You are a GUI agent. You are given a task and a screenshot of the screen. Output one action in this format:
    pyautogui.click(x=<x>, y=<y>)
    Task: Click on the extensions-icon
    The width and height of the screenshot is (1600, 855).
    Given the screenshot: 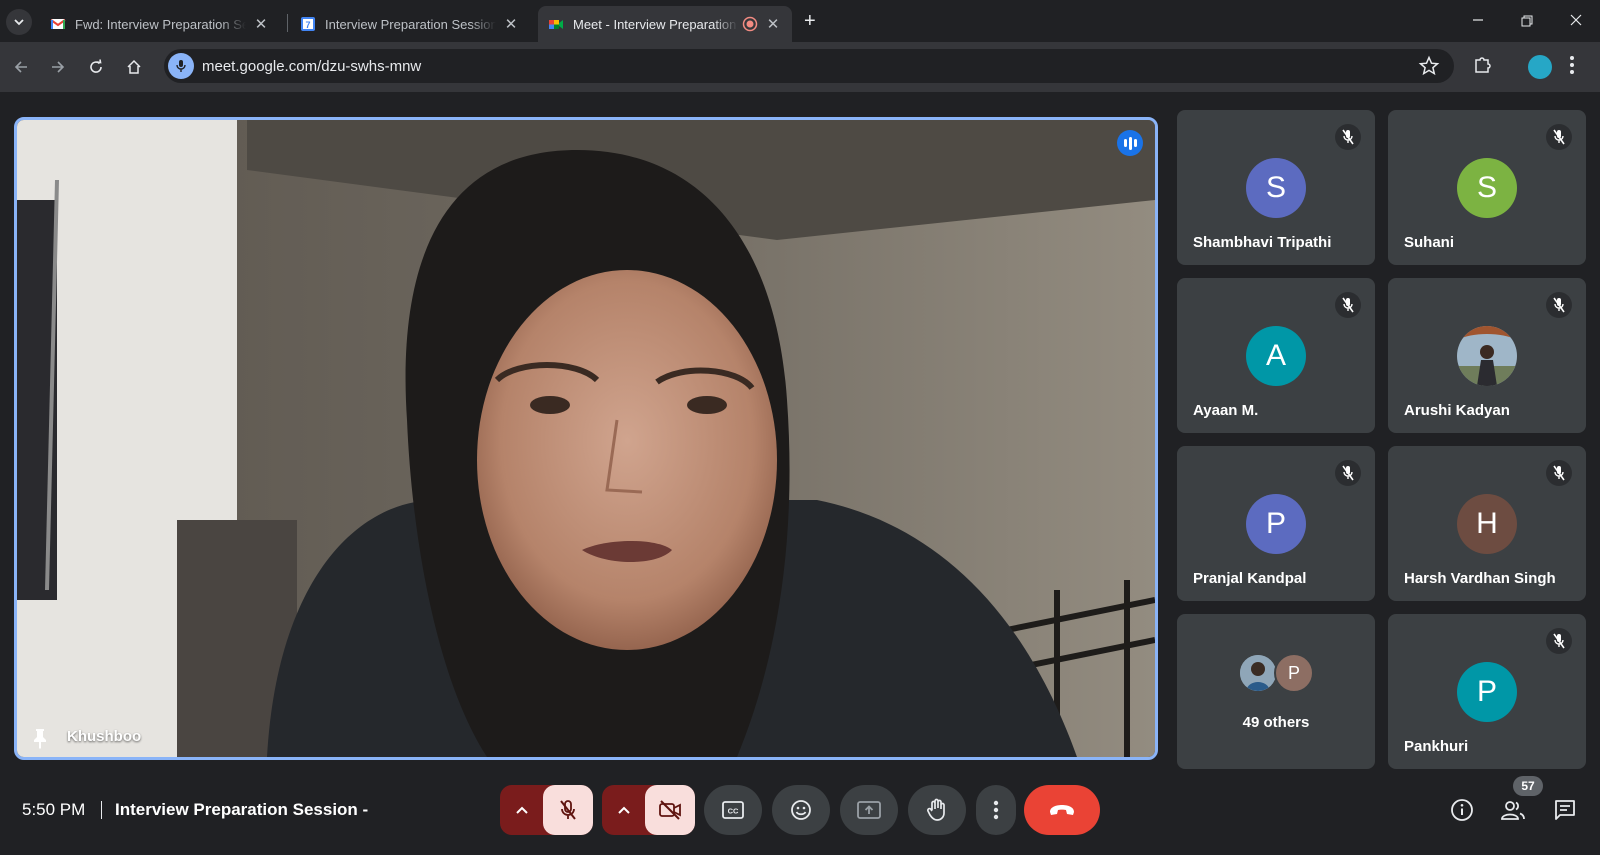 What is the action you would take?
    pyautogui.click(x=1483, y=65)
    